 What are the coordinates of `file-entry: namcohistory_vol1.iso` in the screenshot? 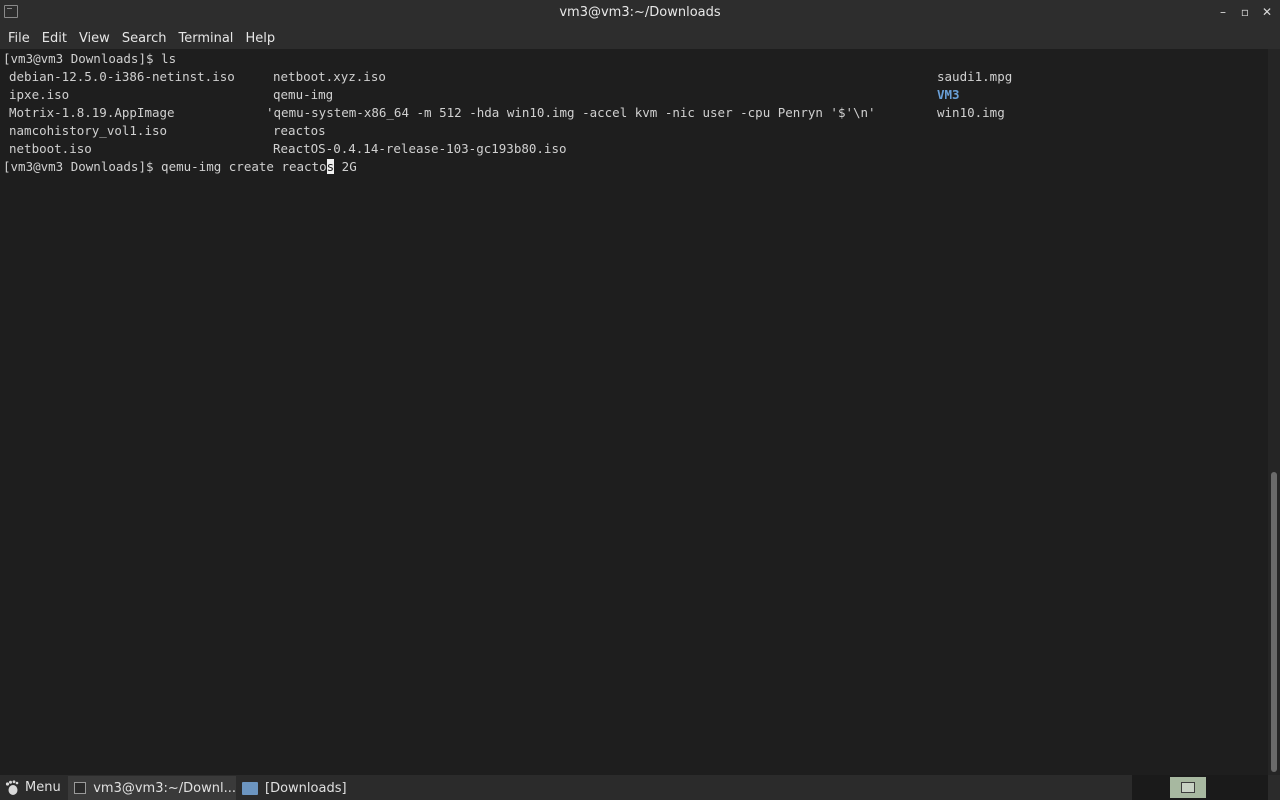 It's located at (88, 130).